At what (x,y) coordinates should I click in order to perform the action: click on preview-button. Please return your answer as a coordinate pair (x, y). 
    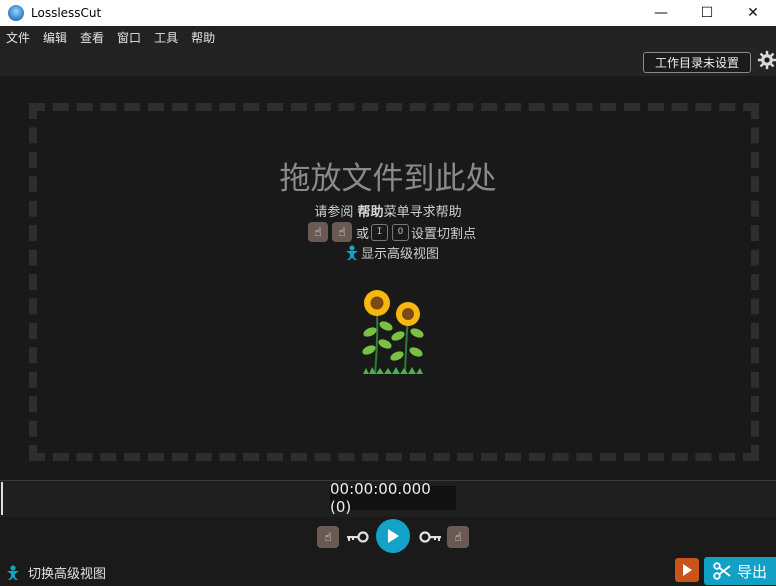
    Looking at the image, I should click on (687, 570).